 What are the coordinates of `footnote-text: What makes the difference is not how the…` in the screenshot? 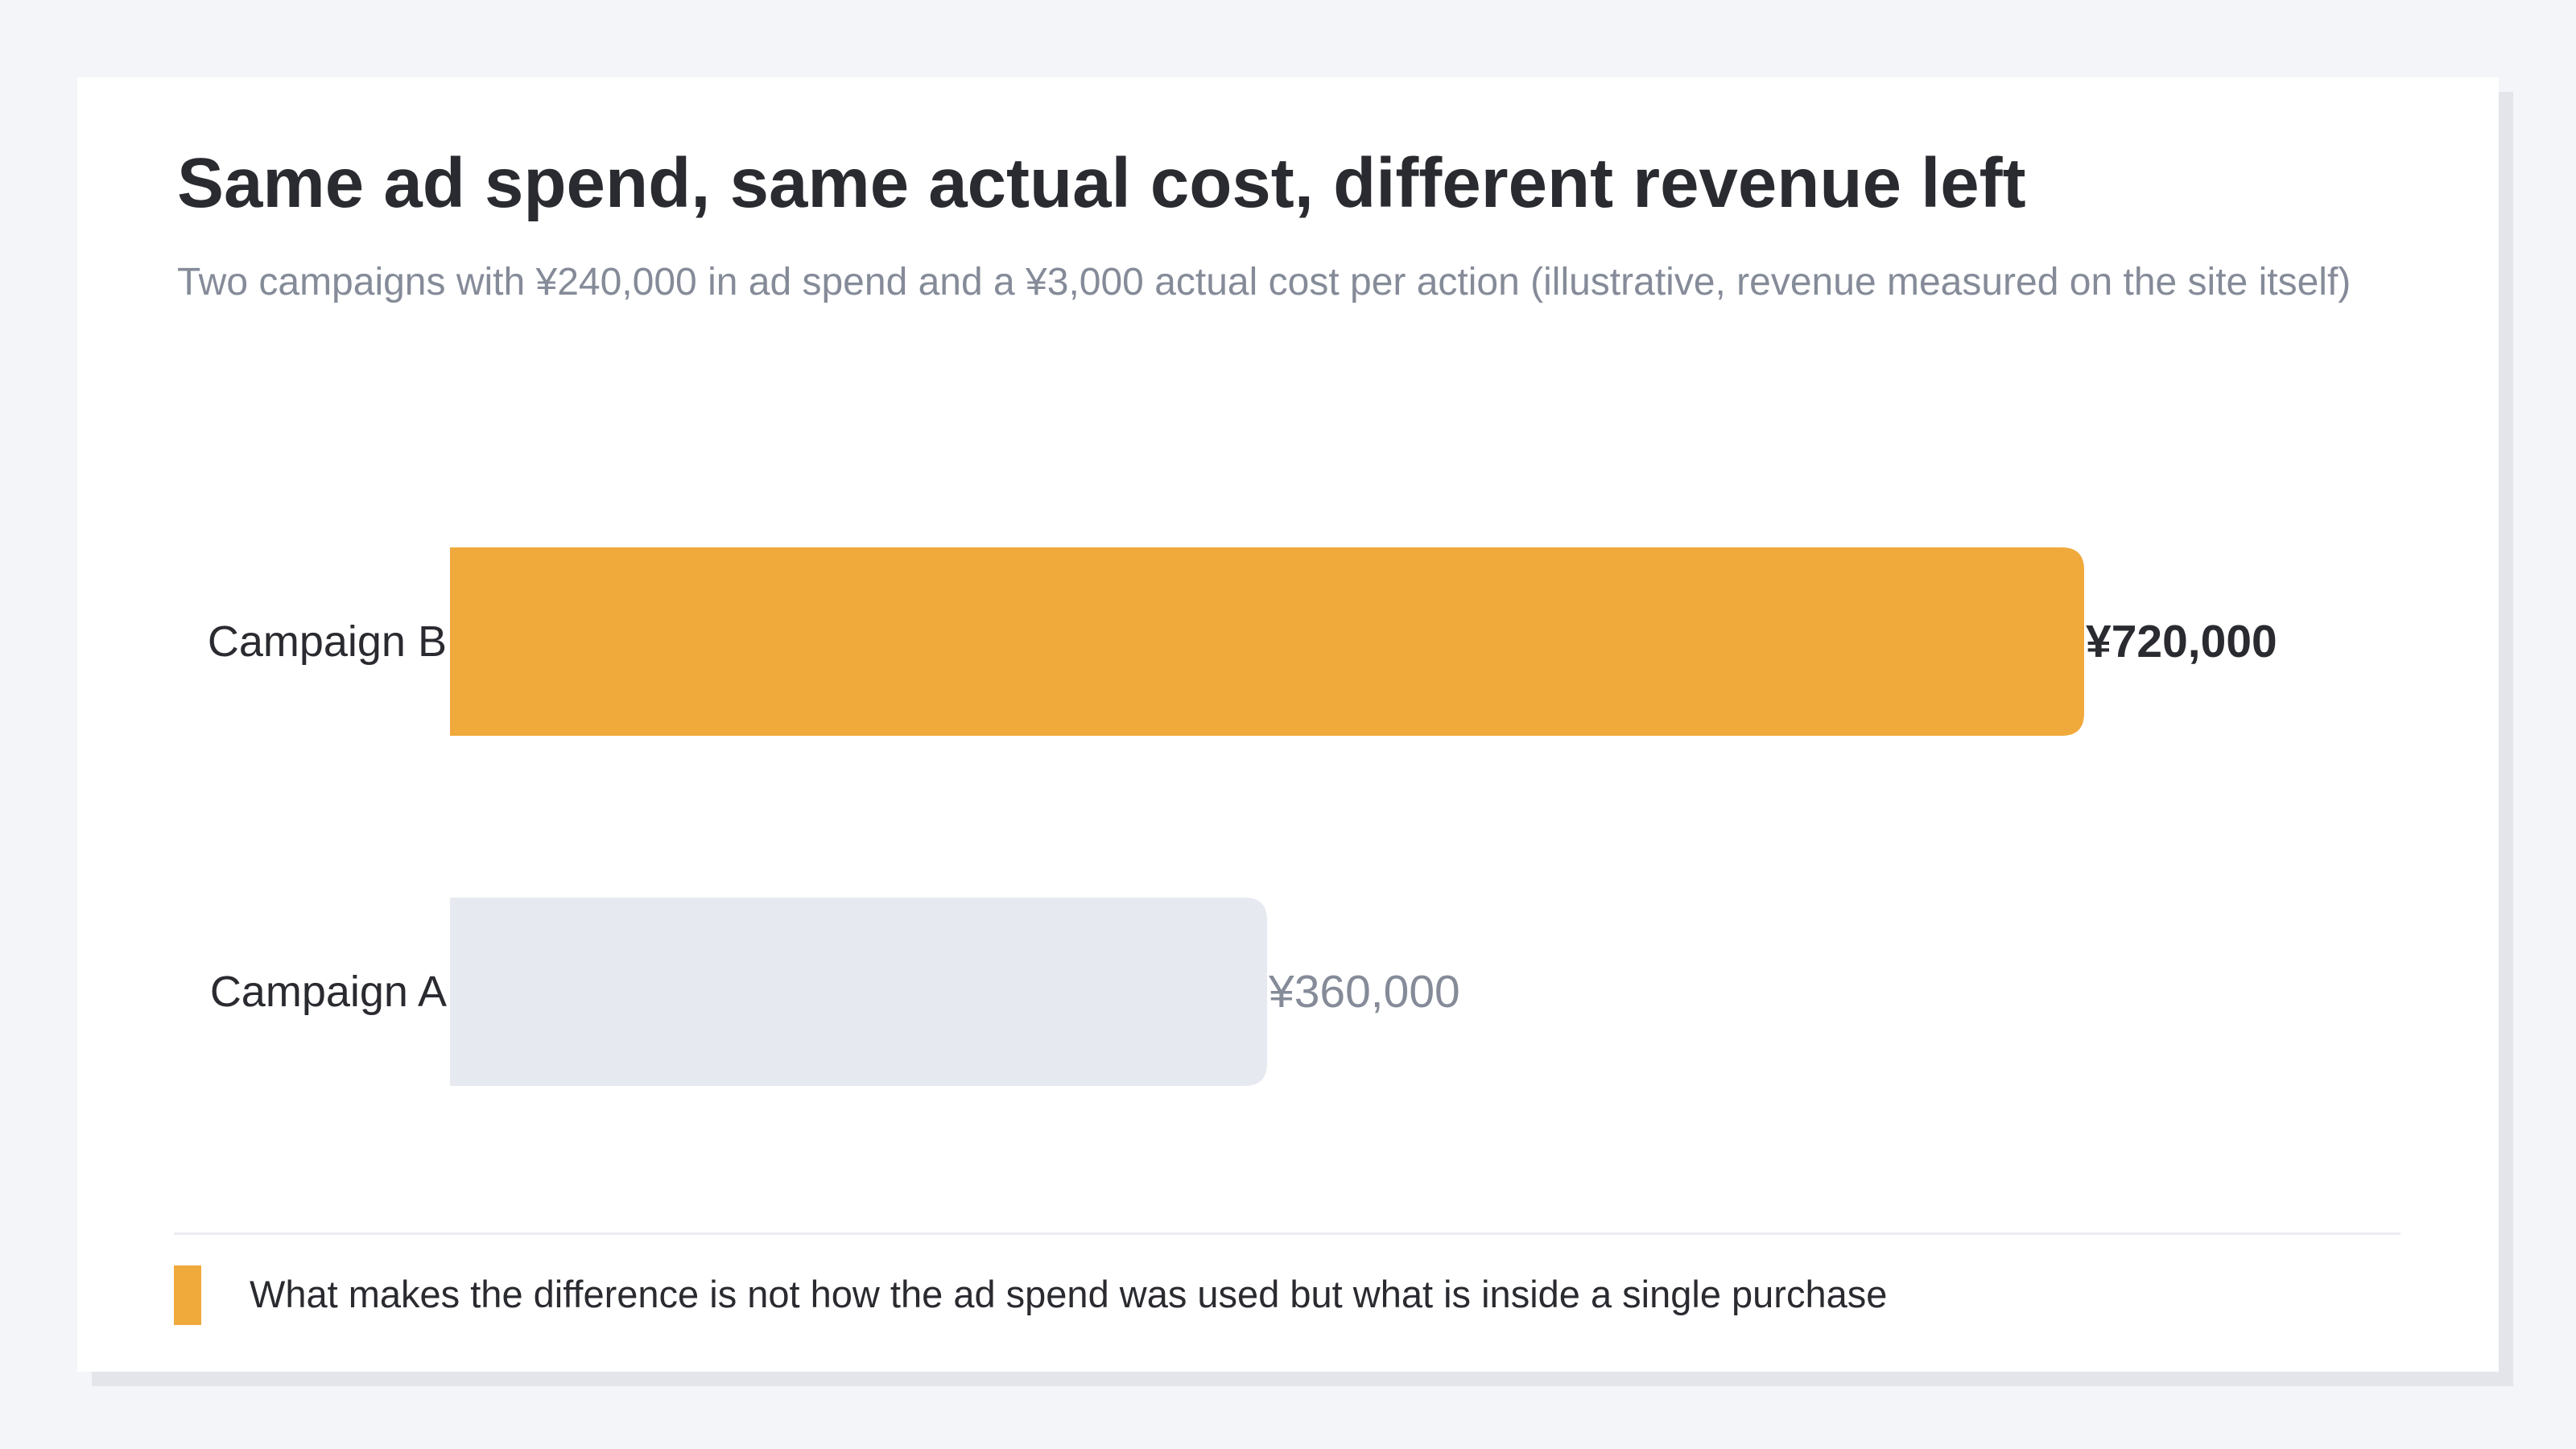 It's located at (1069, 1294).